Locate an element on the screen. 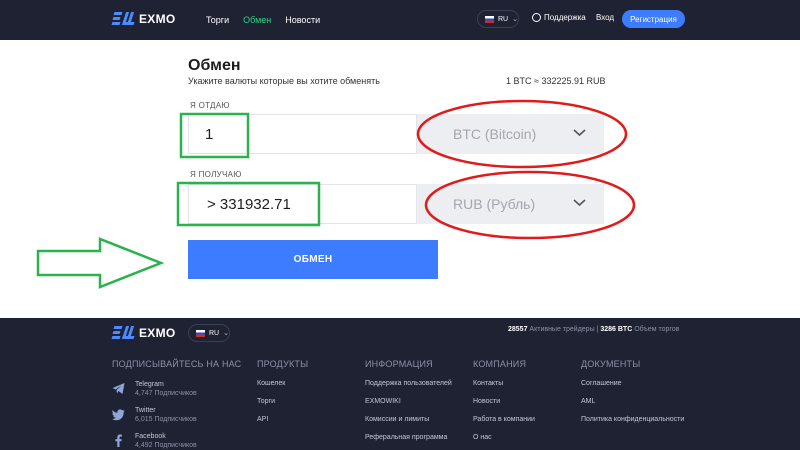 The height and width of the screenshot is (450, 800). footer-link-aml: AML is located at coordinates (588, 401).